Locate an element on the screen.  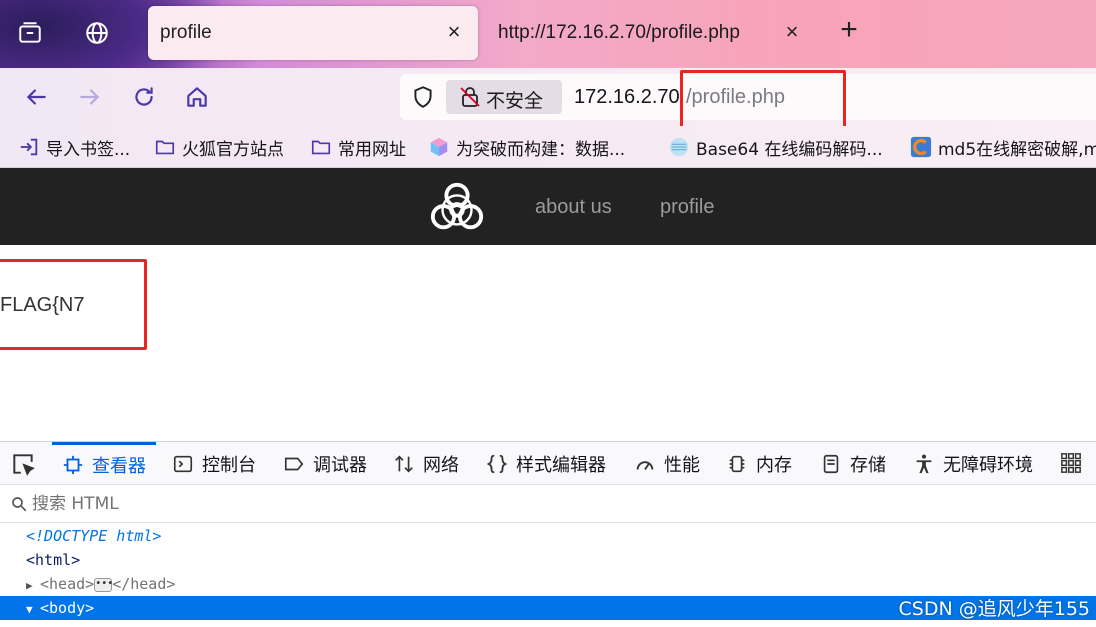
url-host: 172.16.2.70 is located at coordinates (627, 97).